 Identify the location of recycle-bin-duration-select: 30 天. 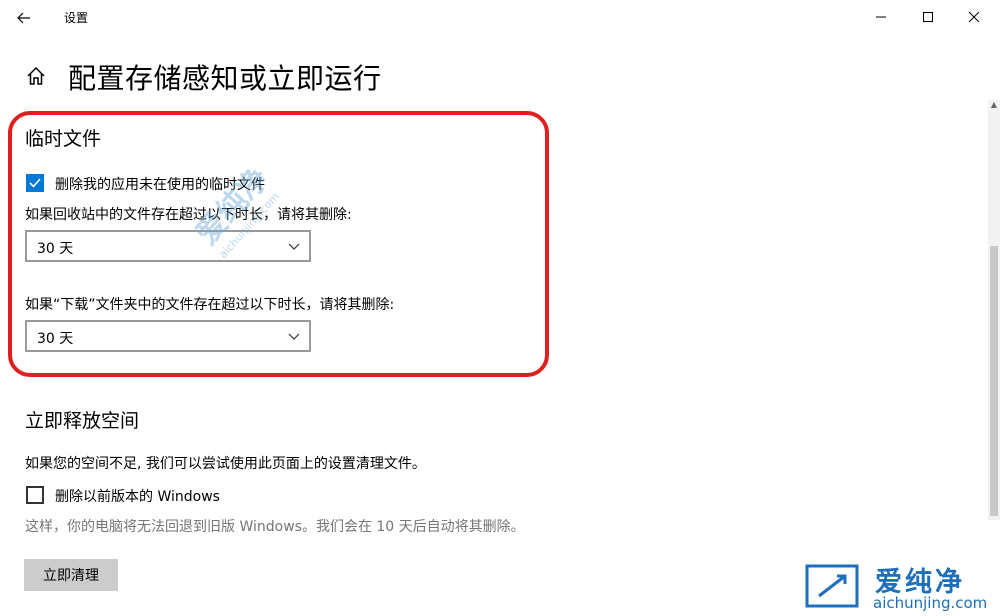
(168, 246).